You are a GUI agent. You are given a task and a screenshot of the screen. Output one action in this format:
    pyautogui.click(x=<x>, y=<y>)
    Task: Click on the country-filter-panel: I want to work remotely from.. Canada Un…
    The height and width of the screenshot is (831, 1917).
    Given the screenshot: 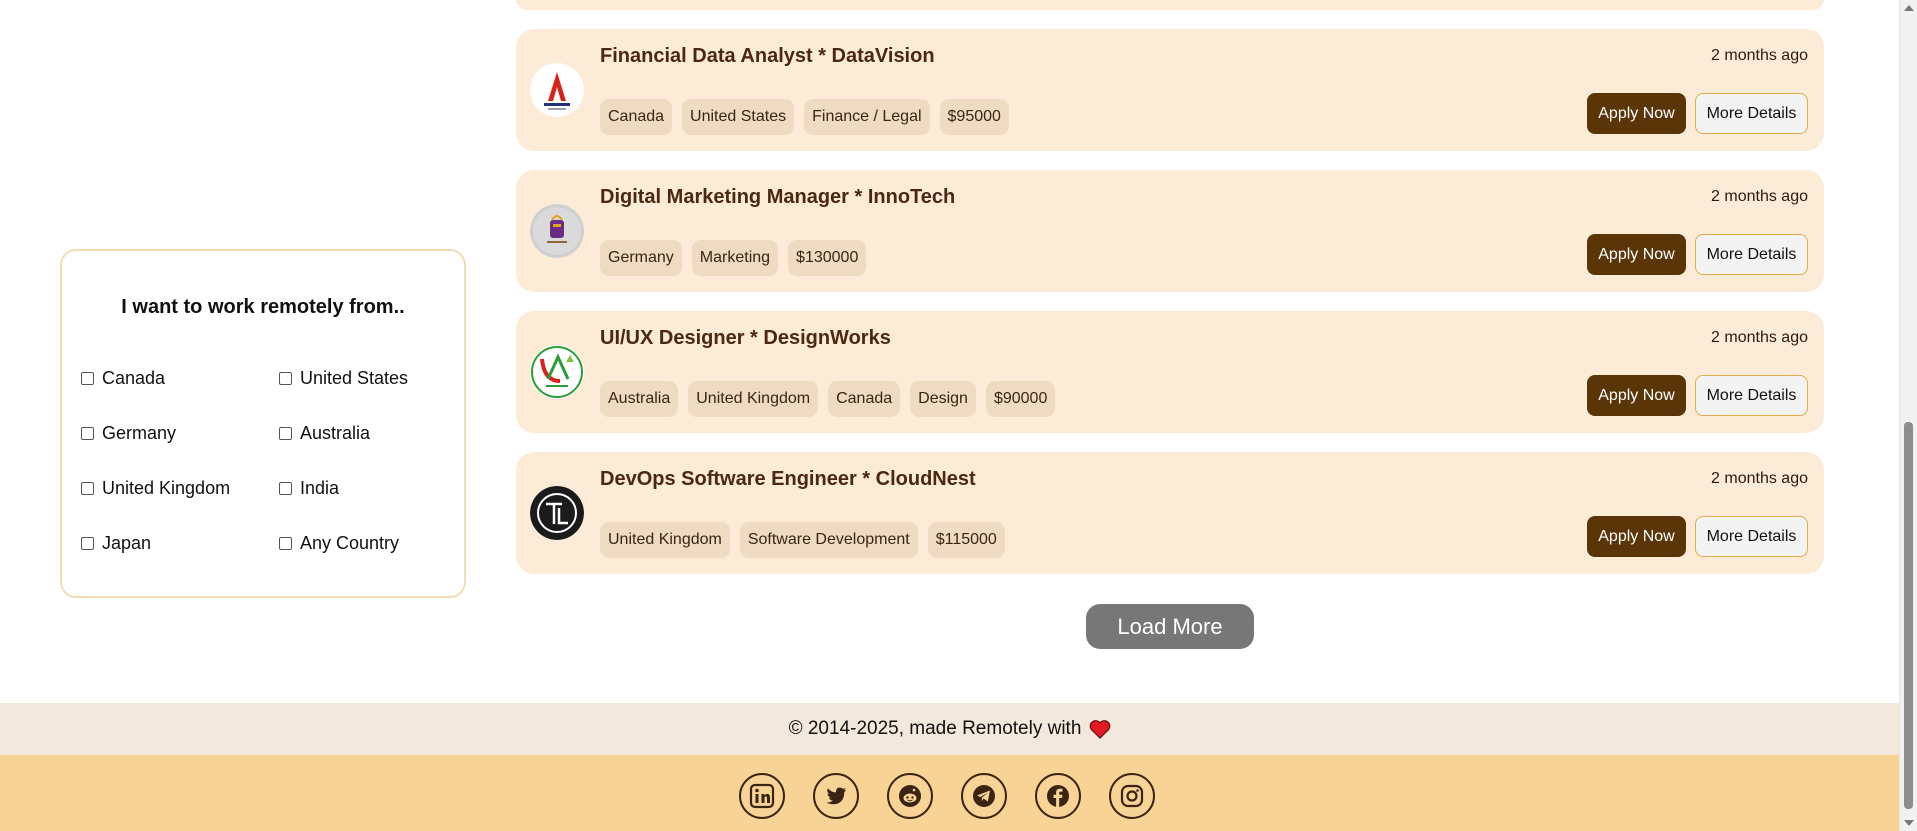 What is the action you would take?
    pyautogui.click(x=263, y=423)
    